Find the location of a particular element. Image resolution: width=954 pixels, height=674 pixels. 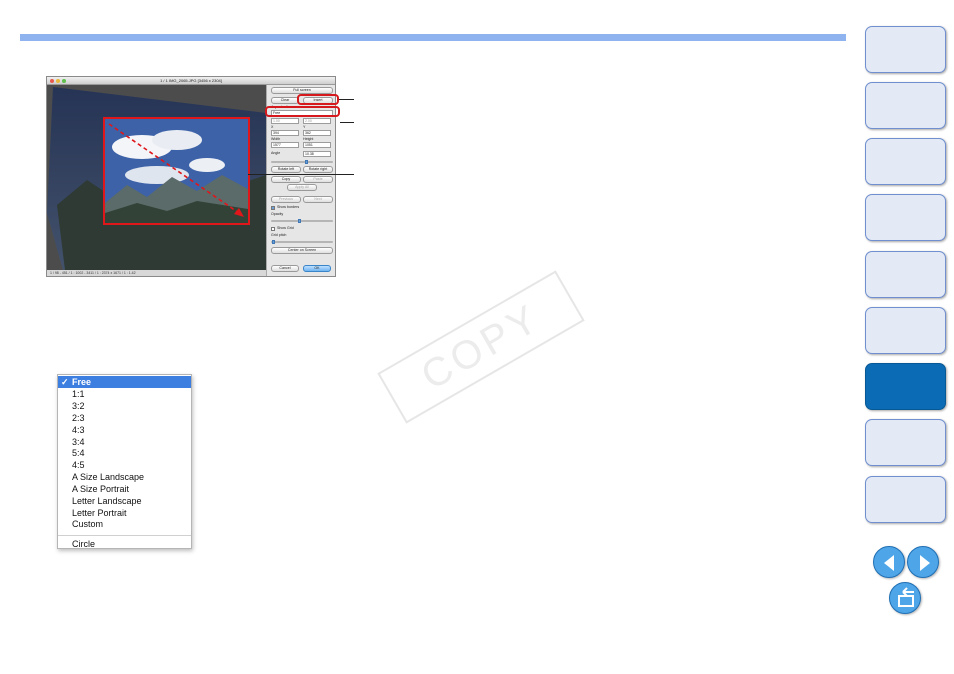

angle-slider-thumb is located at coordinates (306, 162).